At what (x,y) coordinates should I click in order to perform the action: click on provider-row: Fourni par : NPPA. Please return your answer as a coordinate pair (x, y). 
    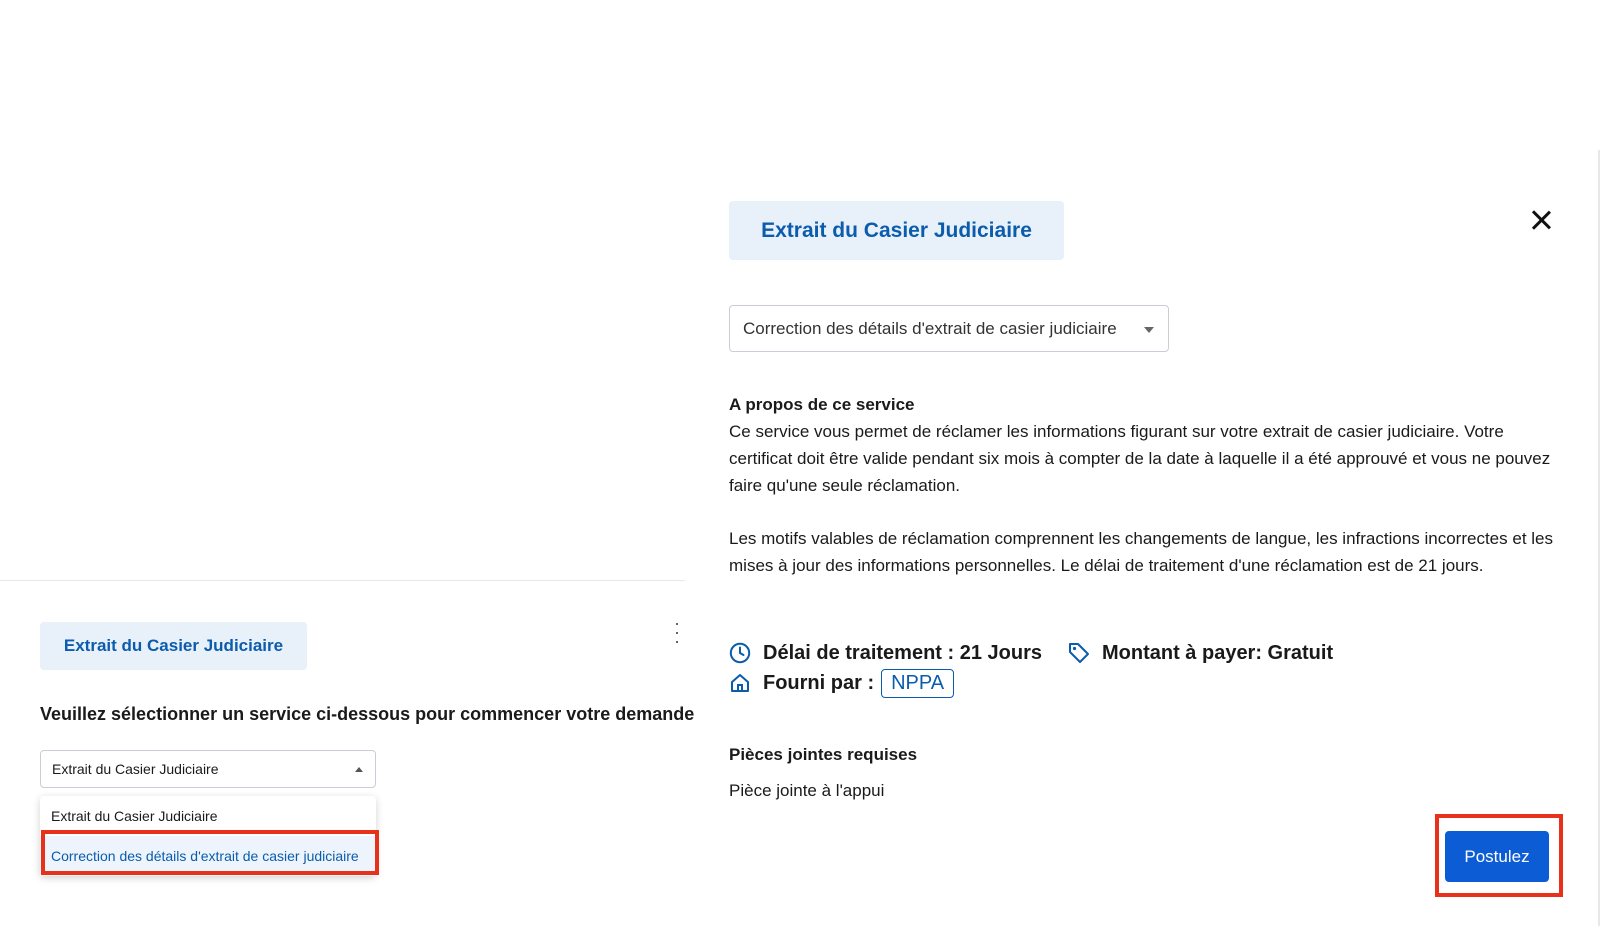
    Looking at the image, I should click on (842, 683).